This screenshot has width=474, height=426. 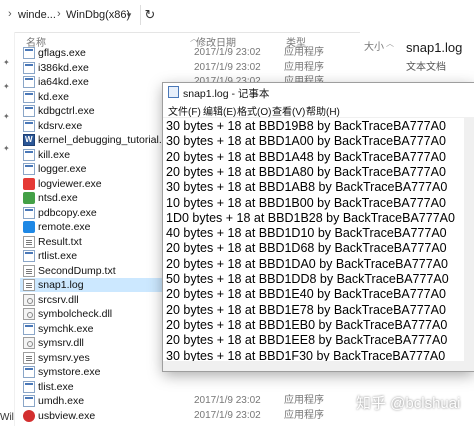 I want to click on file-name: rtlist.exe, so click(x=58, y=256).